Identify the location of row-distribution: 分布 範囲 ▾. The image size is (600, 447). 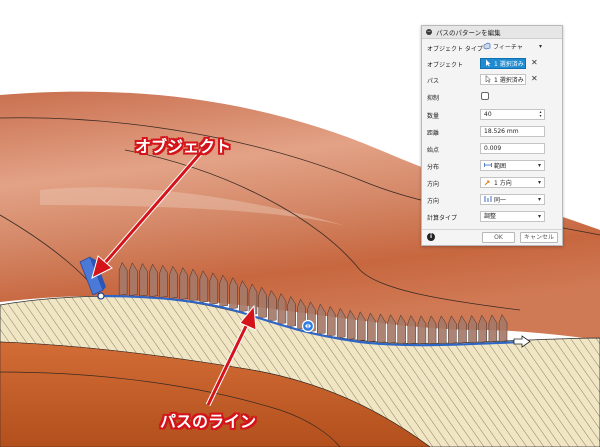
(492, 166).